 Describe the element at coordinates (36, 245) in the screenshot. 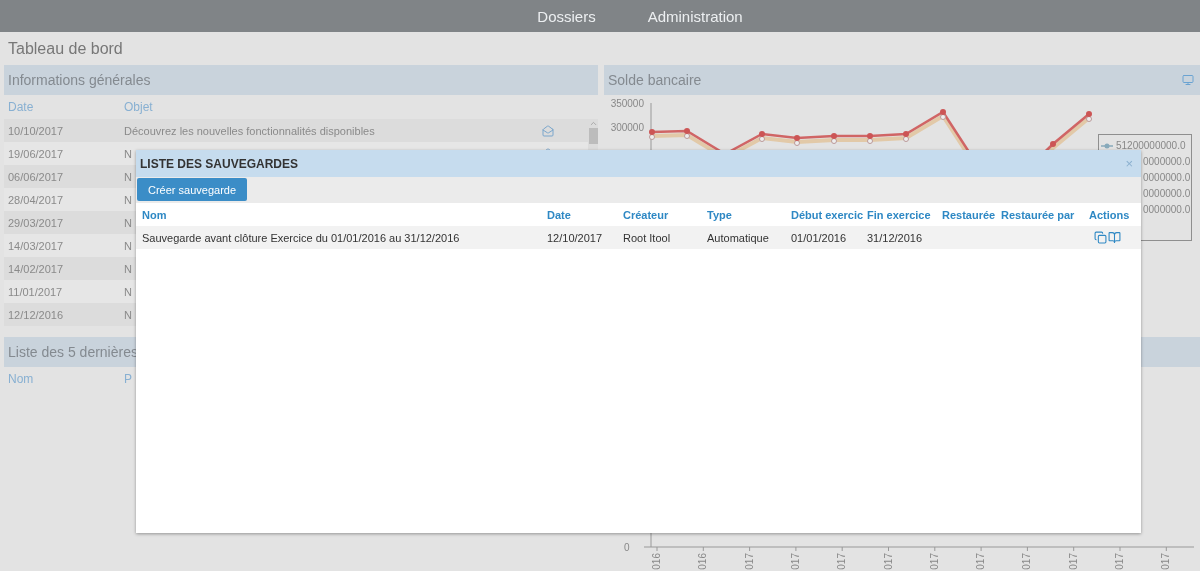

I see `table-cell-text: 14/03/2017` at that location.